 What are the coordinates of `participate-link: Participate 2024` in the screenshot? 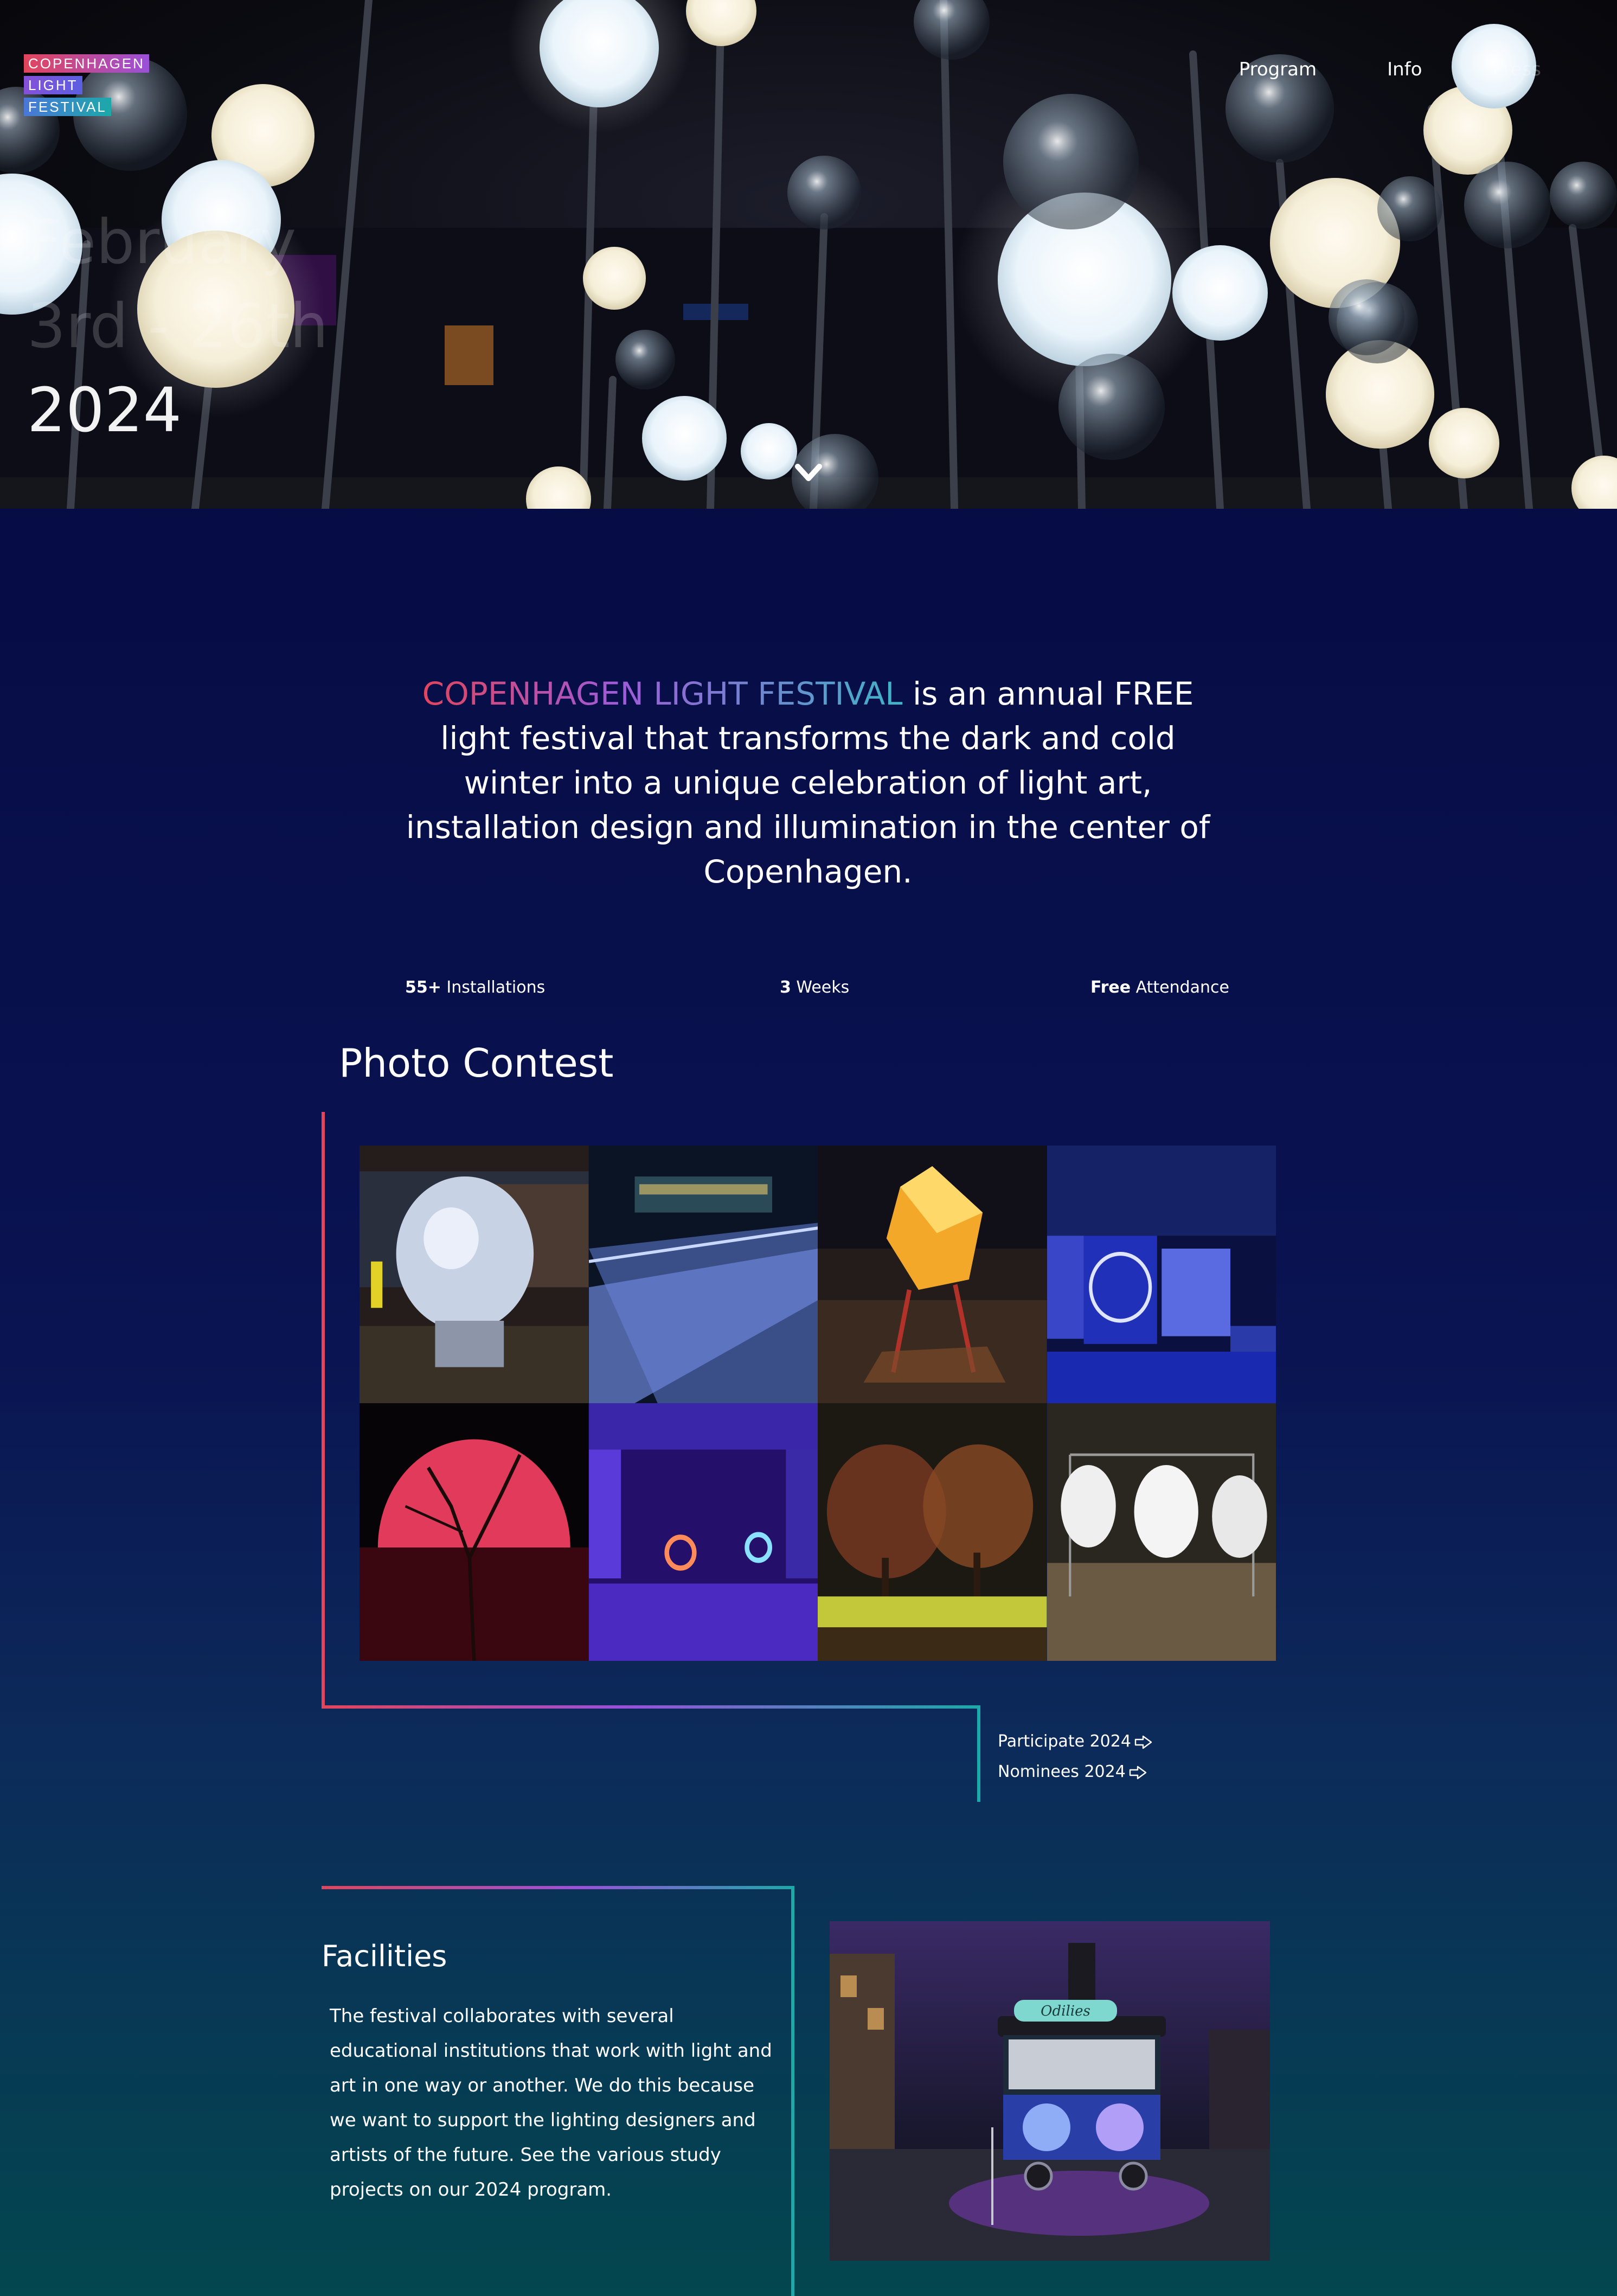 It's located at (1076, 1741).